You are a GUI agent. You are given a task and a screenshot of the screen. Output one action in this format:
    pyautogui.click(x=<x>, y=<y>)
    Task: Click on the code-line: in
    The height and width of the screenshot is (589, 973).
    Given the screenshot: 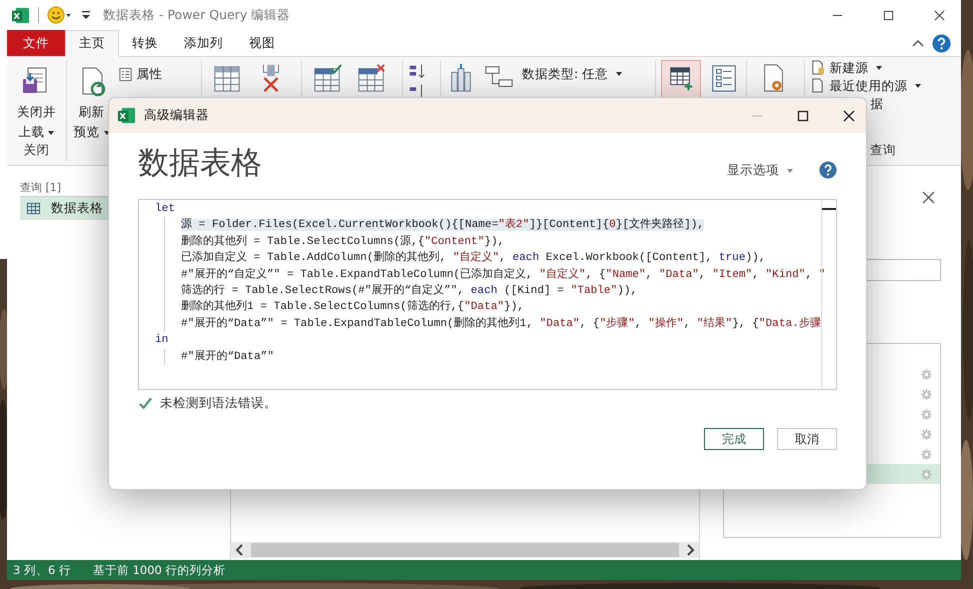 What is the action you would take?
    pyautogui.click(x=161, y=340)
    